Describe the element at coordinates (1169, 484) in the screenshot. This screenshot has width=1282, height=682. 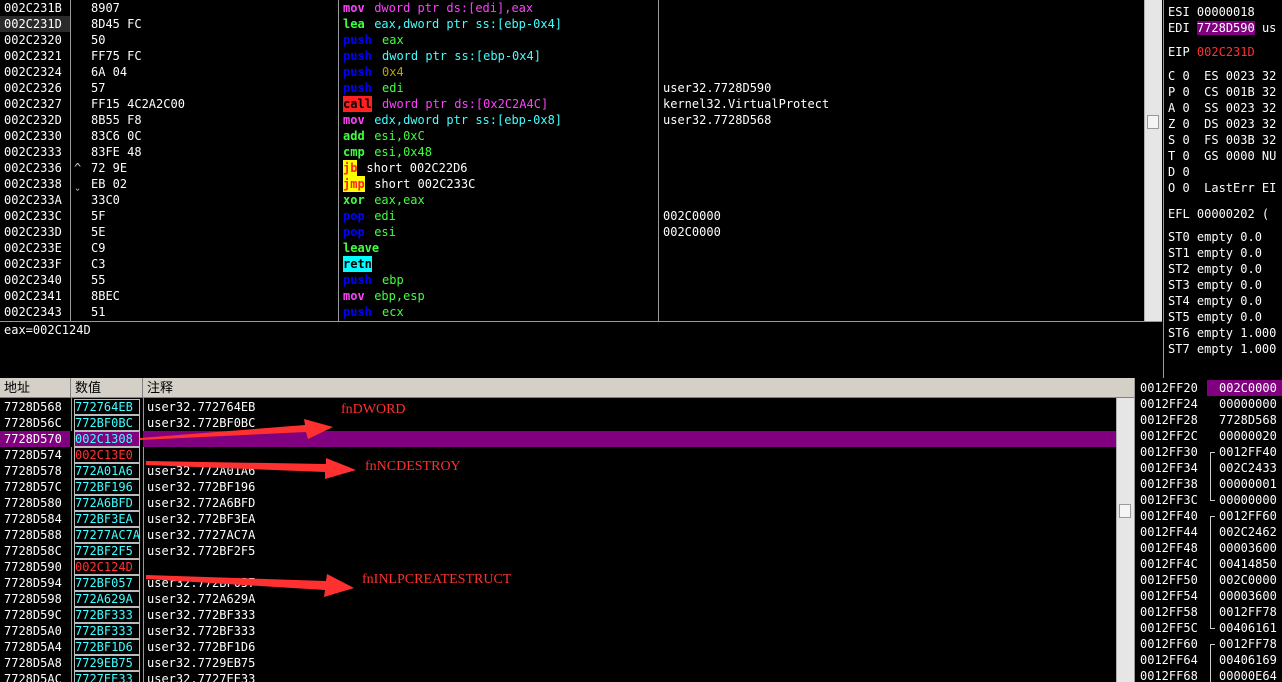
I see `stack-address: 0012FF38` at that location.